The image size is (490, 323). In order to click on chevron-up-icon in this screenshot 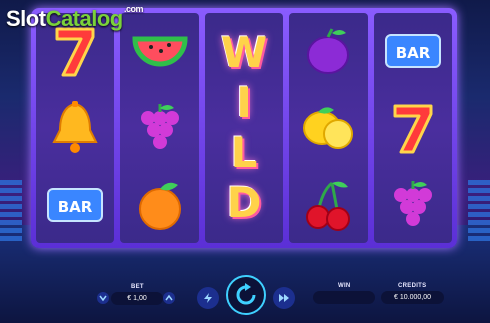, I will do `click(169, 297)`.